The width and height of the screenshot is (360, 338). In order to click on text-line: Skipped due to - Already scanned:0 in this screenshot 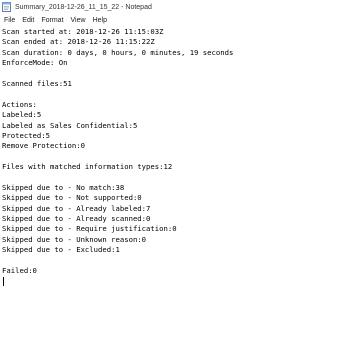, I will do `click(76, 219)`.